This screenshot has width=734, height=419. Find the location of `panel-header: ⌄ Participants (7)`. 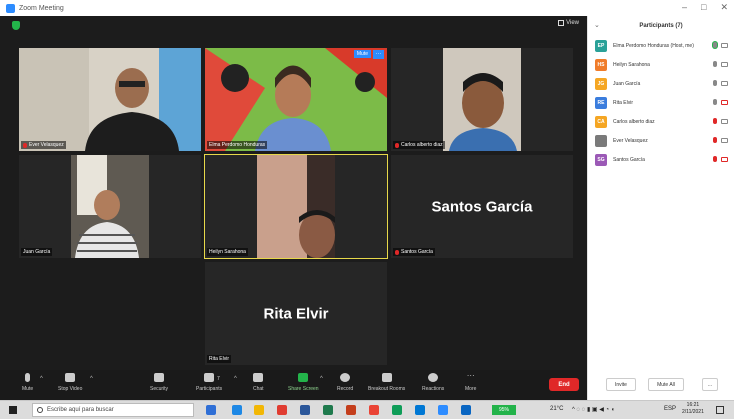

panel-header: ⌄ Participants (7) is located at coordinates (661, 26).